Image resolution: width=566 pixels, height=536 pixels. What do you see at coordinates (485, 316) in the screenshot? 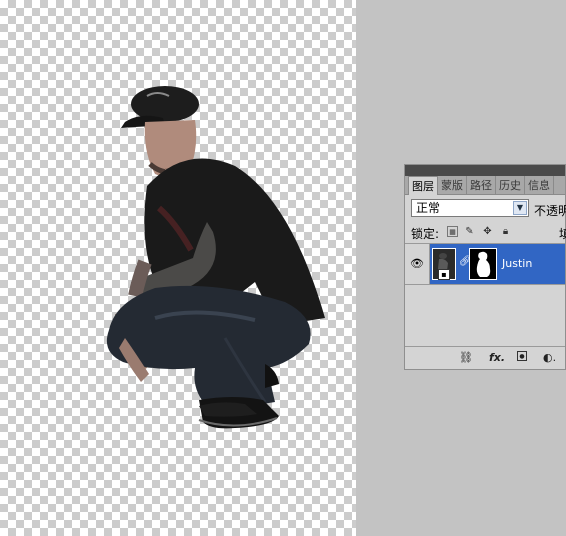
I see `layers-empty-area` at bounding box center [485, 316].